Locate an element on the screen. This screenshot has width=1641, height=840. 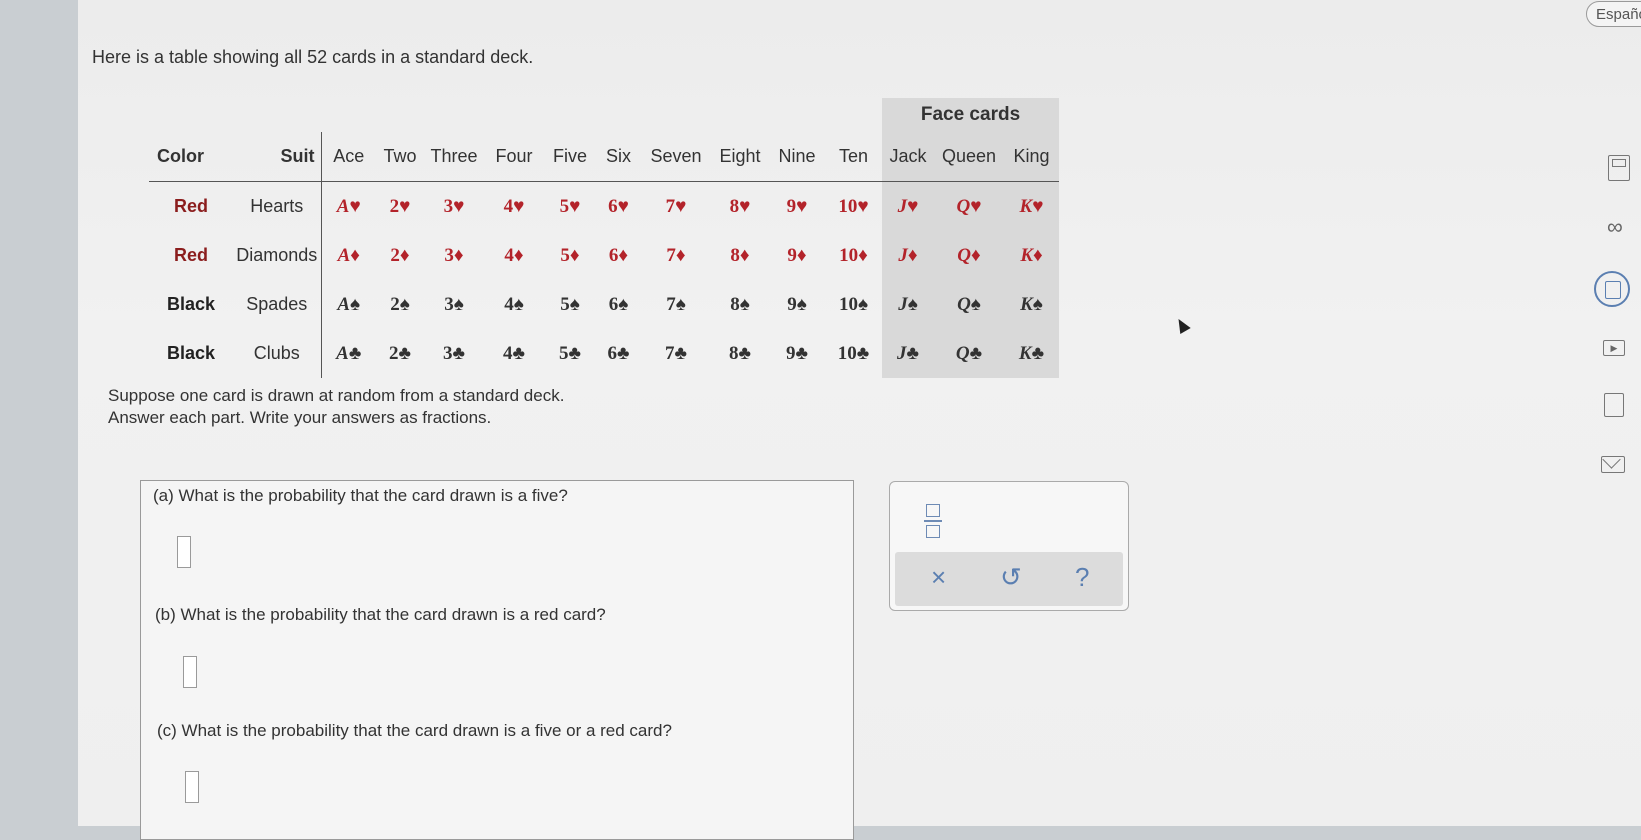
card-cell: J♣ is located at coordinates (908, 353).